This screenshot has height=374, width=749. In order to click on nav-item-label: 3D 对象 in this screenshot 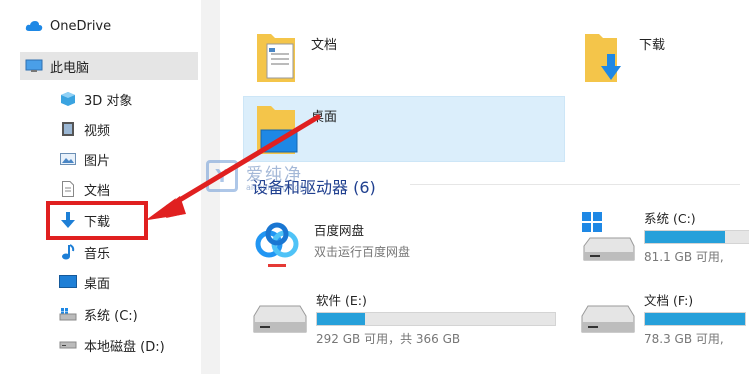, I will do `click(108, 101)`.